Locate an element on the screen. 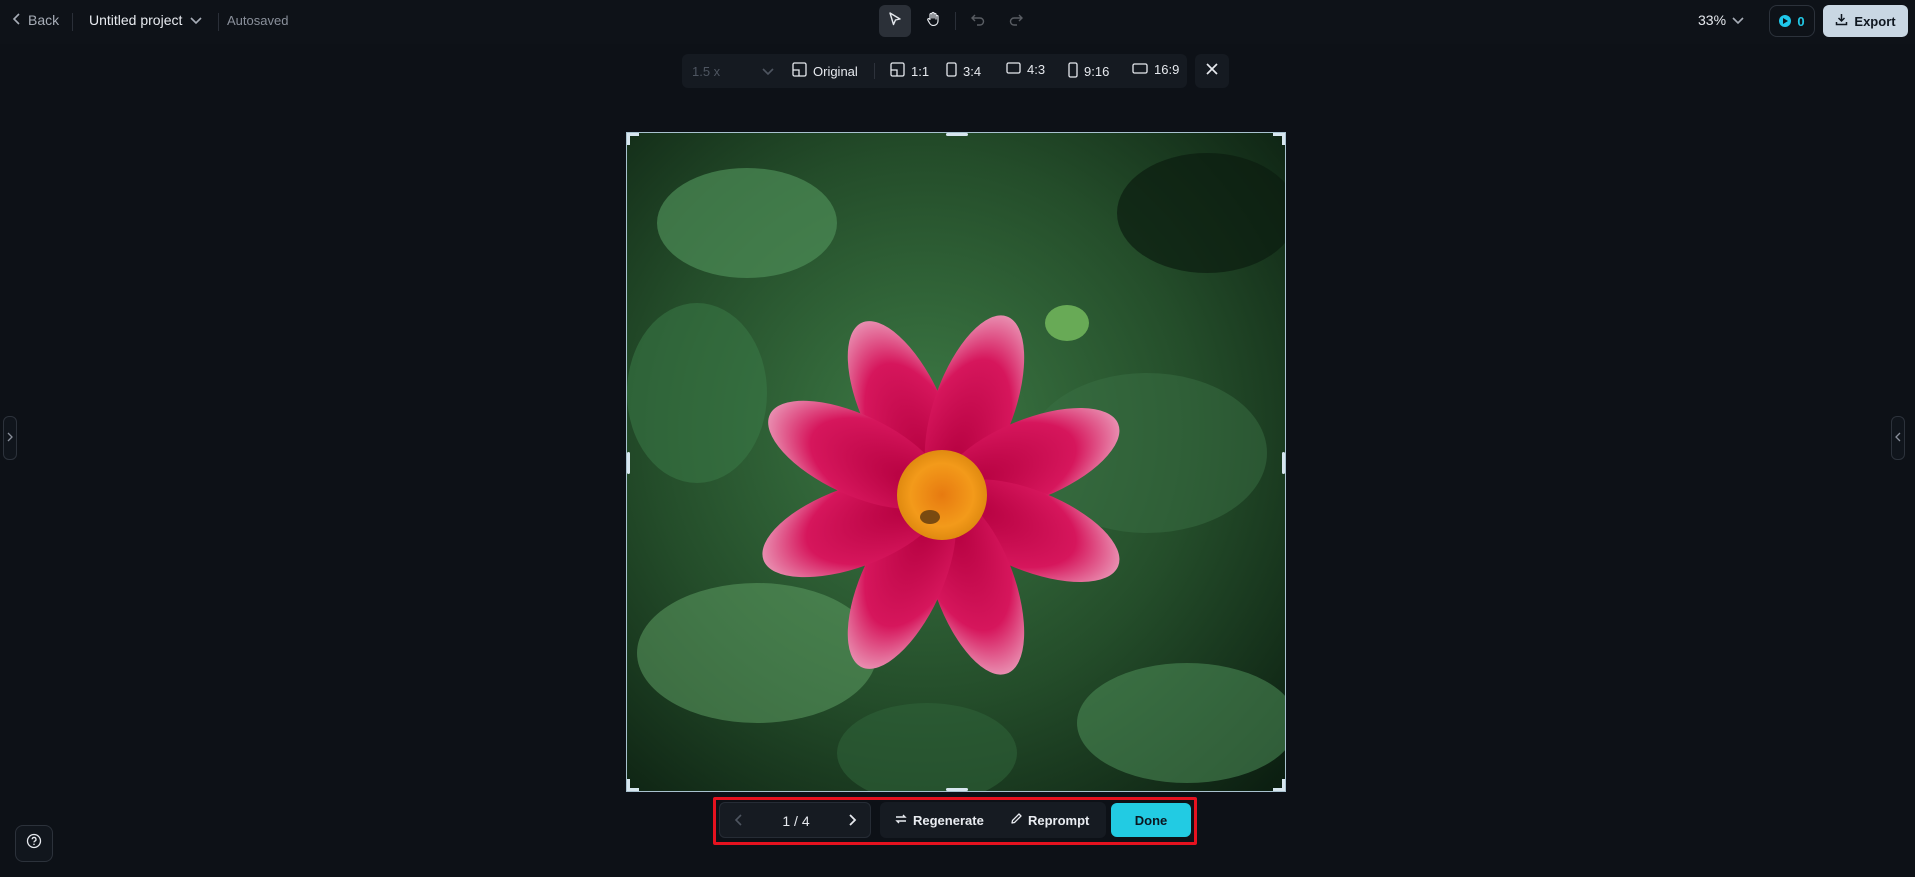 The image size is (1915, 877). back-label: Back is located at coordinates (44, 20).